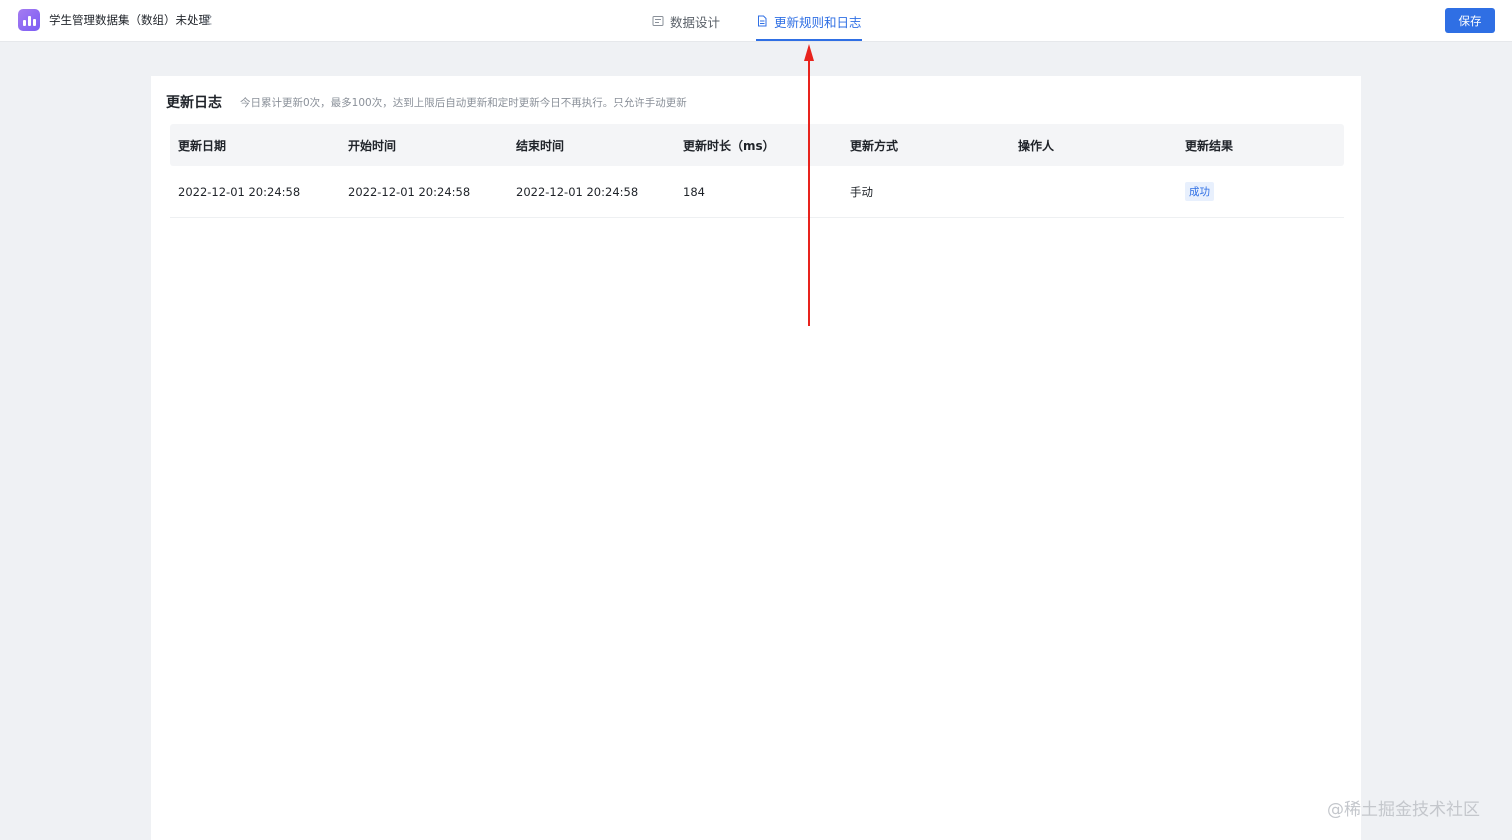  I want to click on chart-logo-icon, so click(29, 20).